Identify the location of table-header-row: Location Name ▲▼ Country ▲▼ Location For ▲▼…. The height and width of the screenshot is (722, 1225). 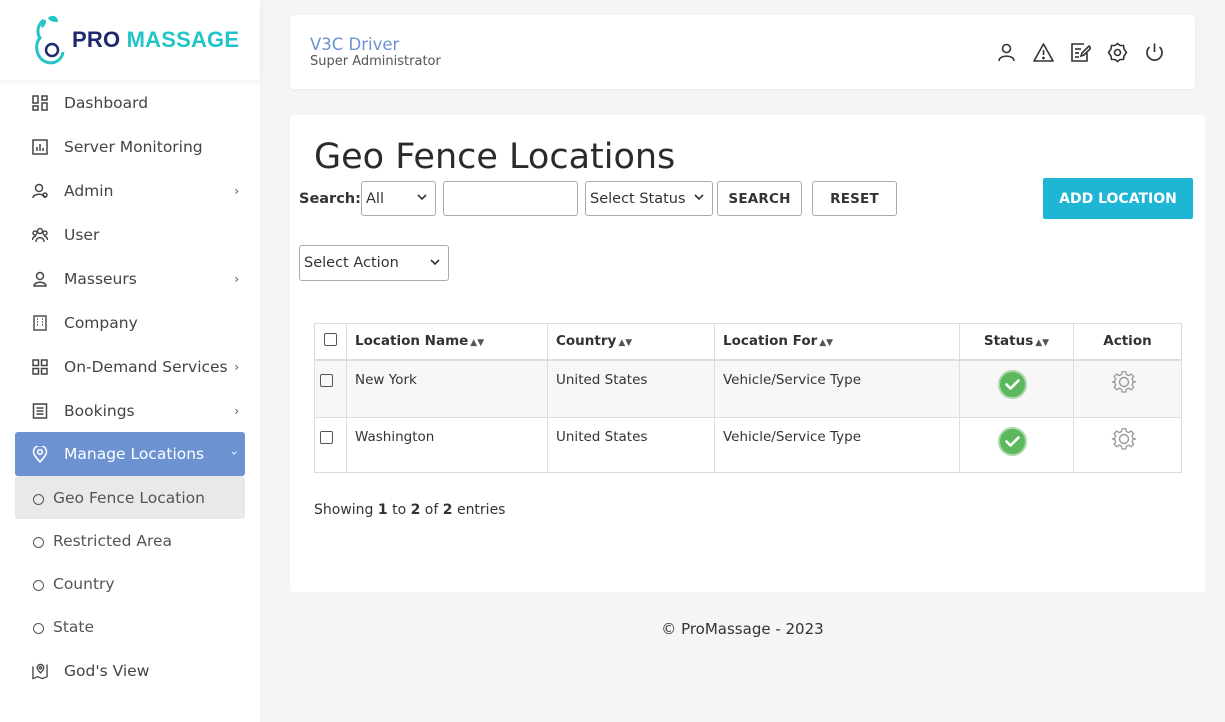
(748, 342).